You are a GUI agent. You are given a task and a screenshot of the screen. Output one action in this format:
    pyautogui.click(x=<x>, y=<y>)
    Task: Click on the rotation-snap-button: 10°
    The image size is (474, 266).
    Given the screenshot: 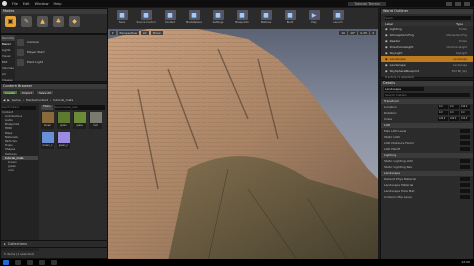 What is the action you would take?
    pyautogui.click(x=353, y=33)
    